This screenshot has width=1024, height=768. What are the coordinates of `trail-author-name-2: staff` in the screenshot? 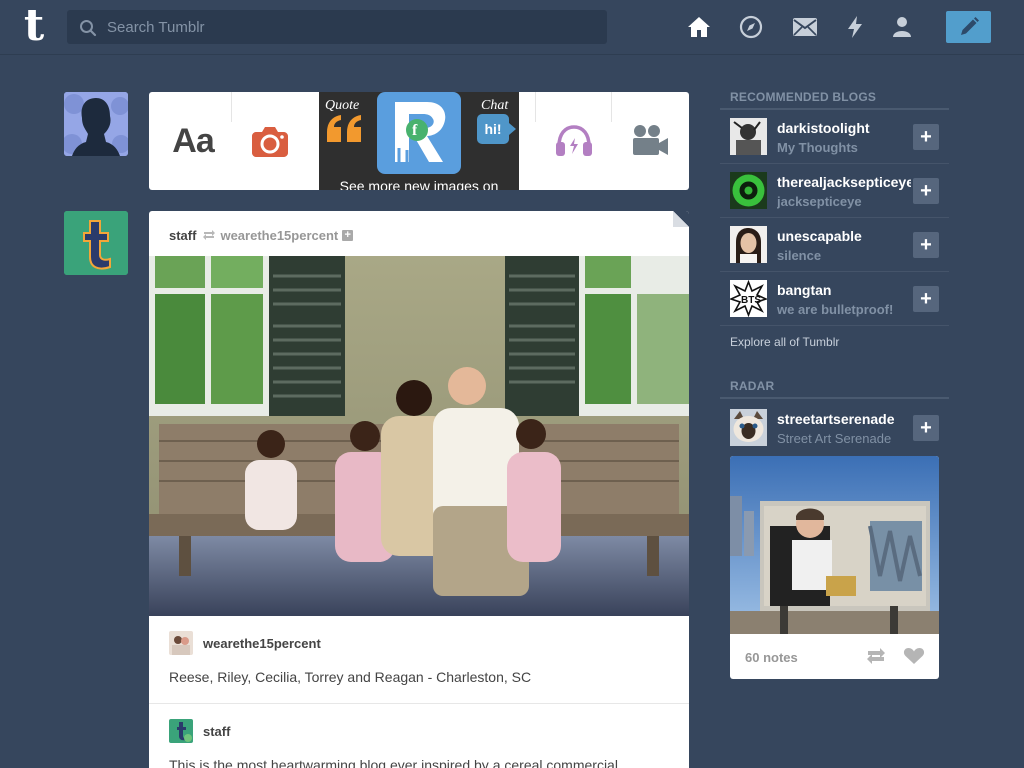 It's located at (216, 731).